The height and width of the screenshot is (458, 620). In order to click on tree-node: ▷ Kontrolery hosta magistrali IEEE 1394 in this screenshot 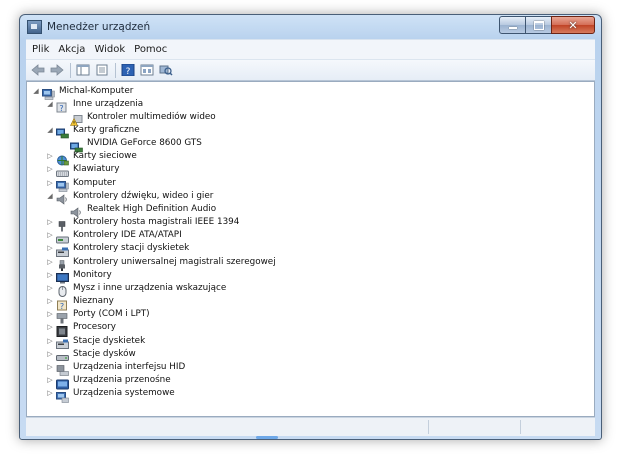, I will do `click(142, 224)`.